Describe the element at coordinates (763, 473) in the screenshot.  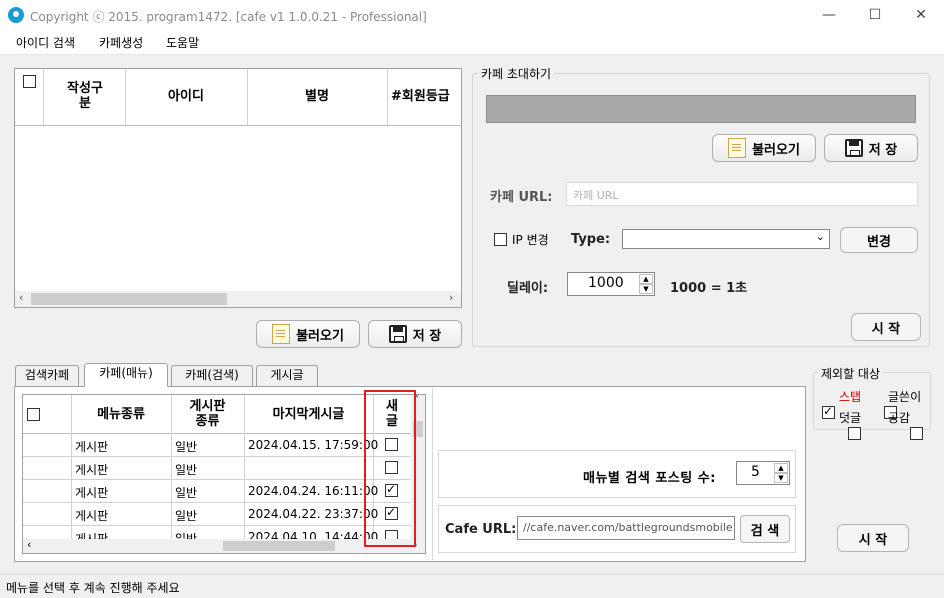
I see `posting-count-stepper: 5 ▲ ▼` at that location.